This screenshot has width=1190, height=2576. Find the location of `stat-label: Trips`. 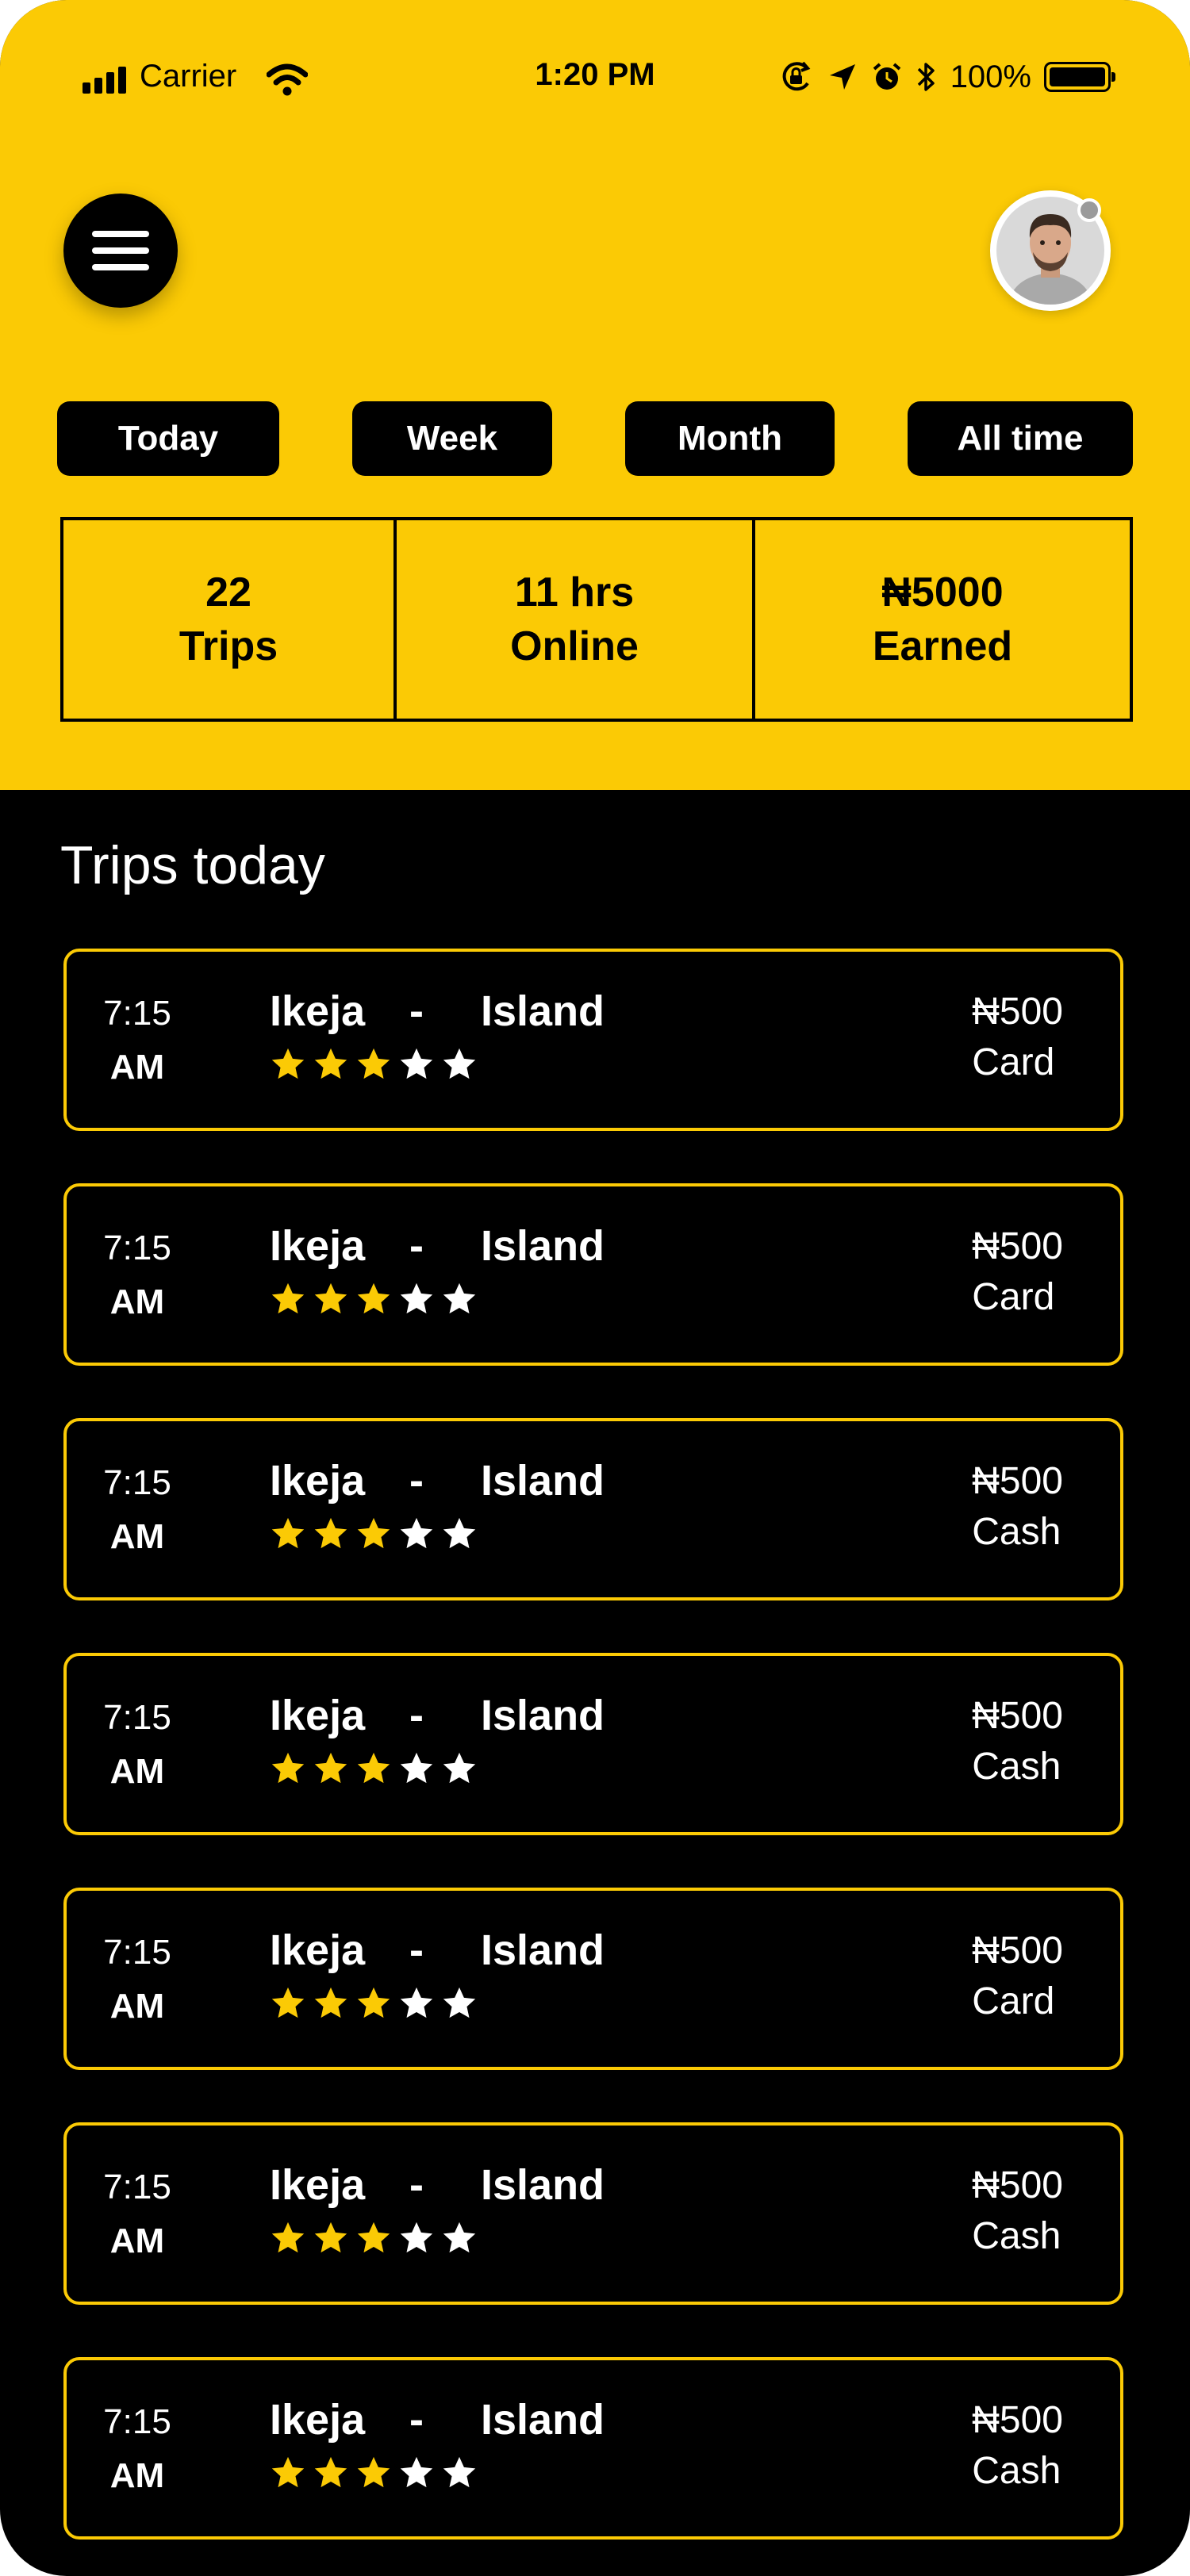

stat-label: Trips is located at coordinates (228, 646).